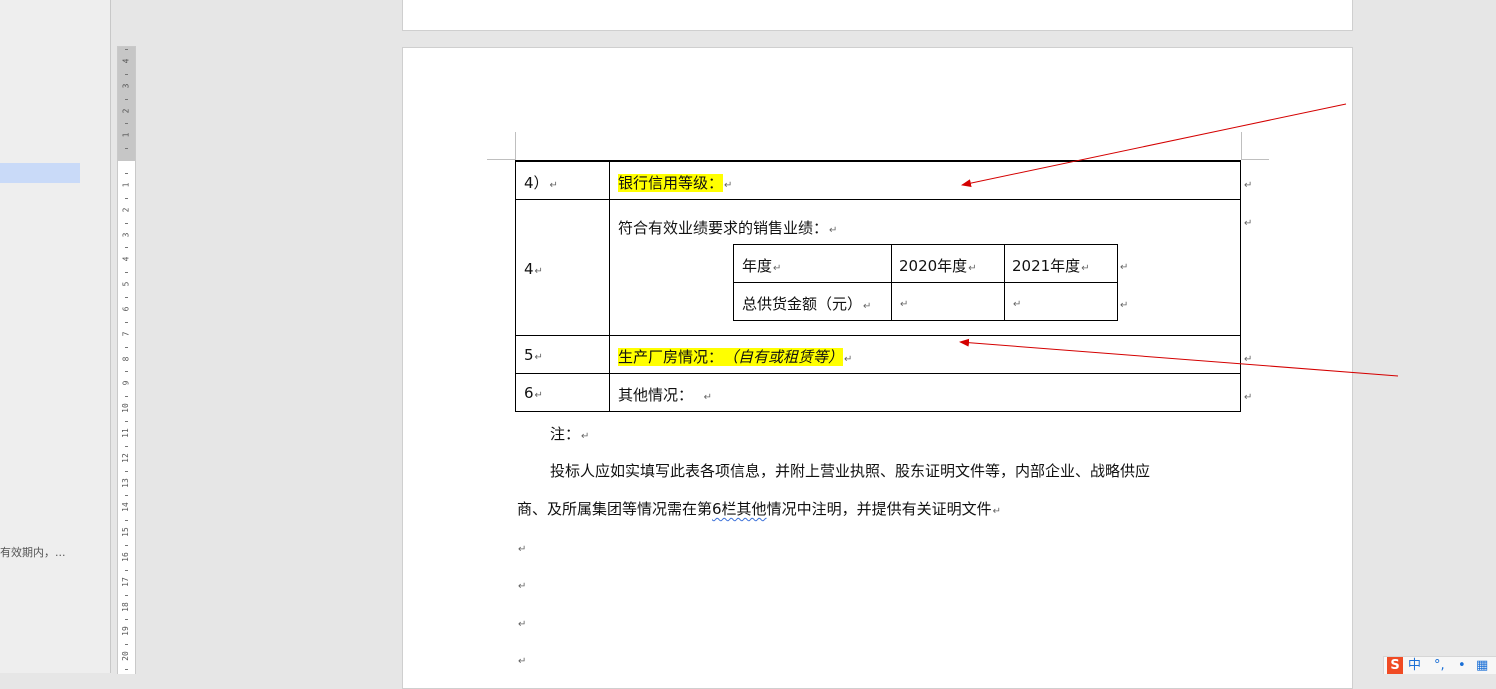 This screenshot has width=1496, height=689. What do you see at coordinates (125, 309) in the screenshot?
I see `ruler-tick-label: 6` at bounding box center [125, 309].